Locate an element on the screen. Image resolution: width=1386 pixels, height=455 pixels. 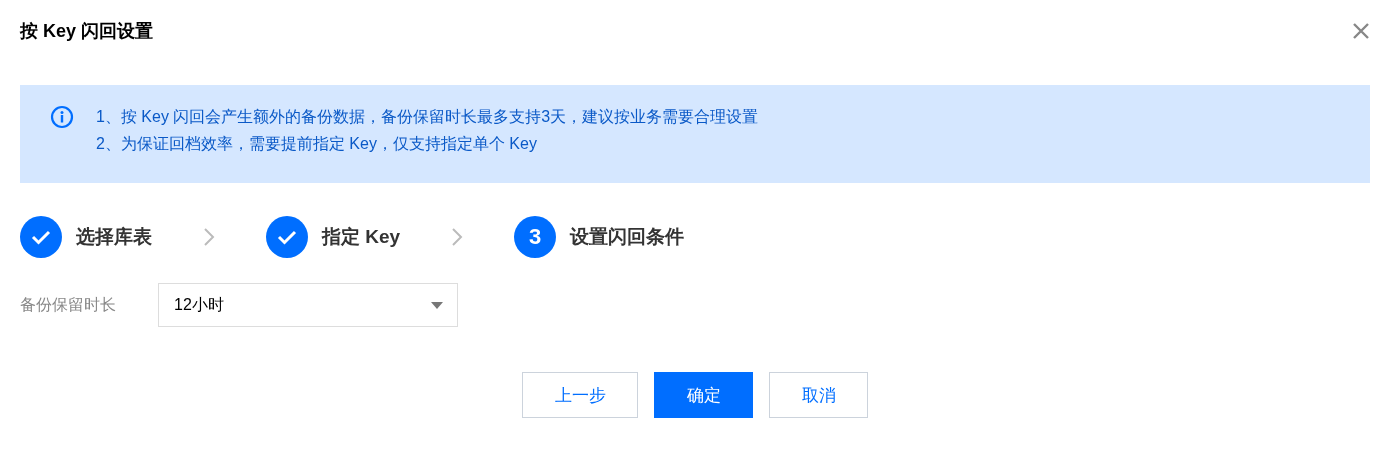
info-icon is located at coordinates (62, 117).